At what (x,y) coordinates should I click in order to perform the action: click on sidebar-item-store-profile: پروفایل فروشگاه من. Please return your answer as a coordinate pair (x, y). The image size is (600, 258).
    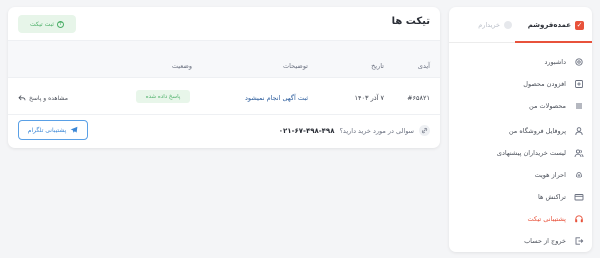
    Looking at the image, I should click on (520, 131).